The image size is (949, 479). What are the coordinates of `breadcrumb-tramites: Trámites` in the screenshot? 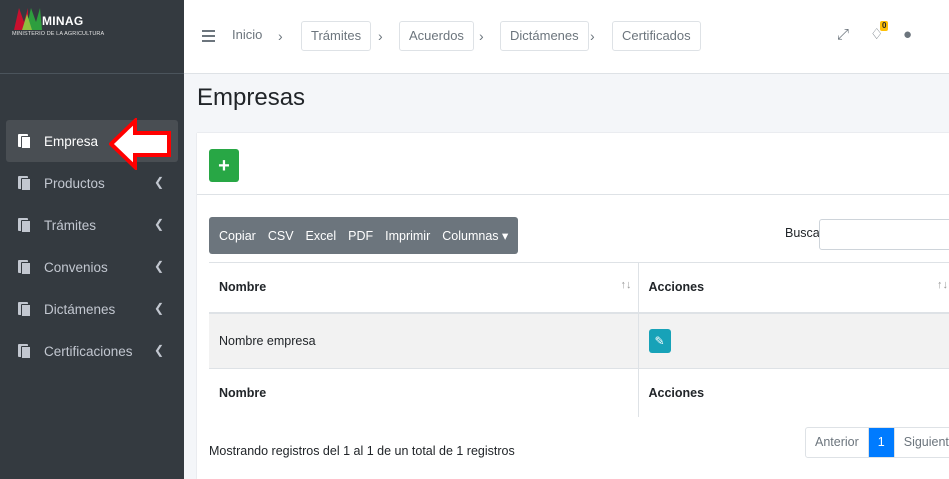 It's located at (336, 36).